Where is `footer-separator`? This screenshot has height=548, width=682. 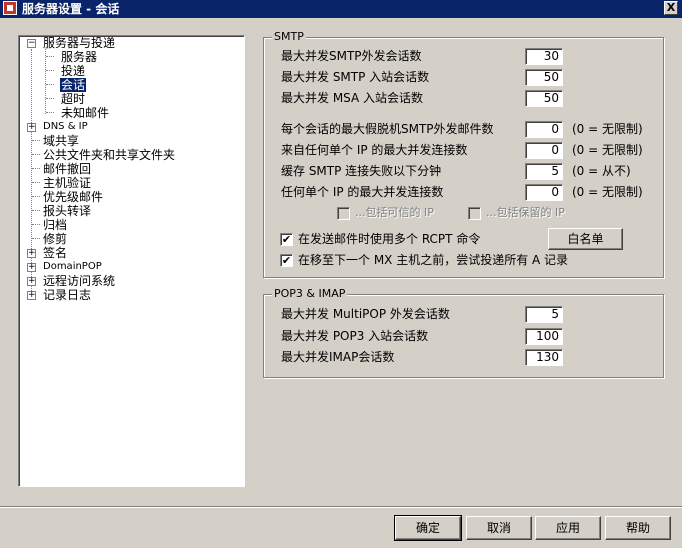
footer-separator is located at coordinates (341, 507).